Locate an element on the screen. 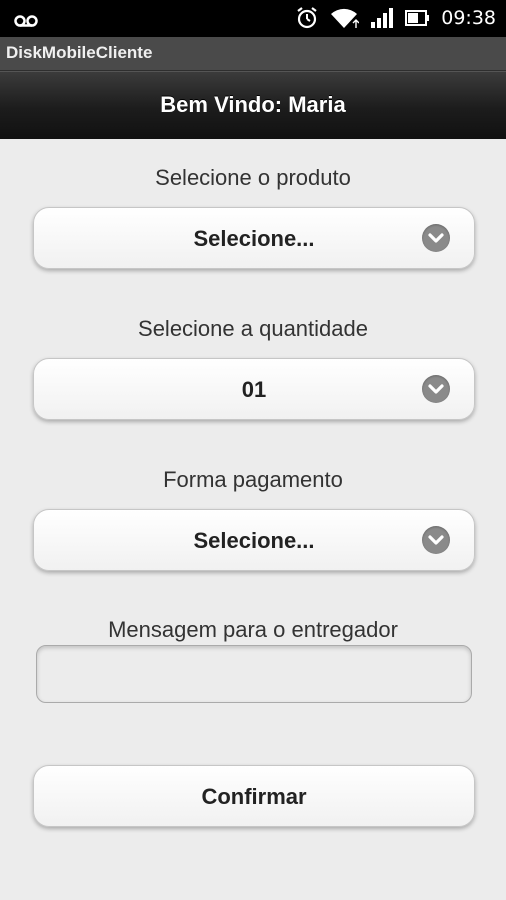  quantity-select: 01 is located at coordinates (254, 389).